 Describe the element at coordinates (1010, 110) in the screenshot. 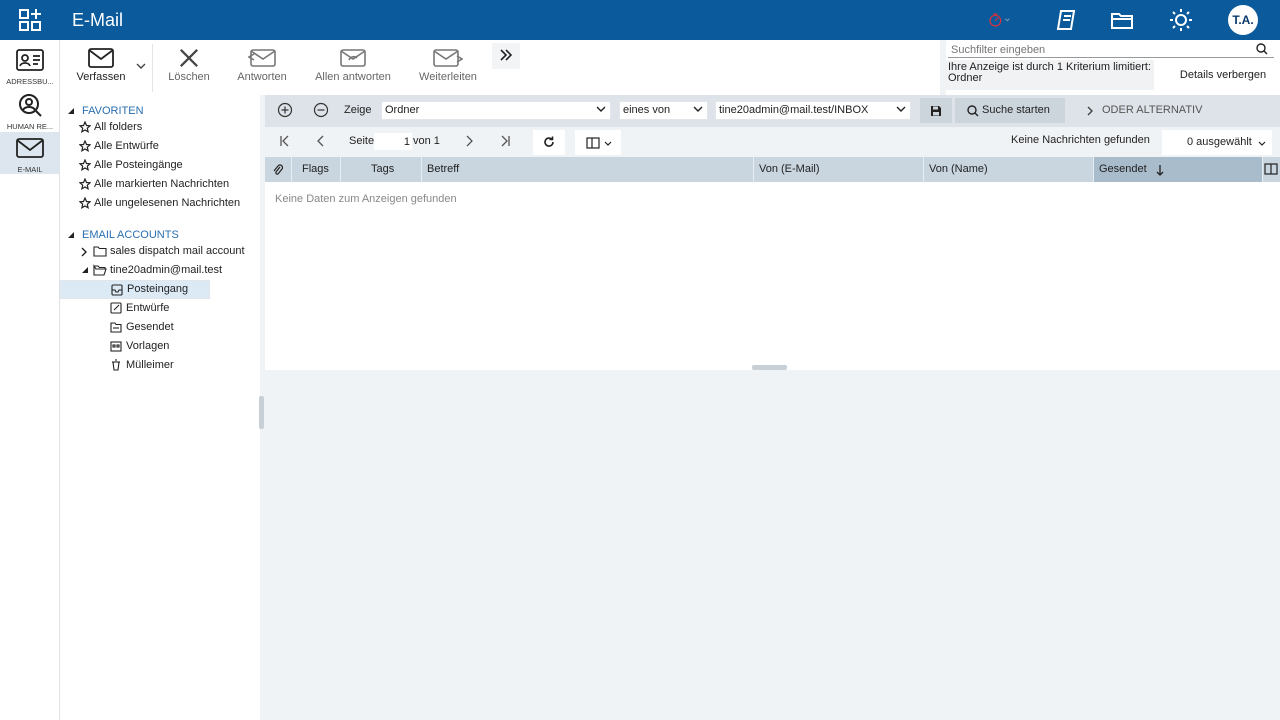

I see `start-search-button: Suche starten` at that location.